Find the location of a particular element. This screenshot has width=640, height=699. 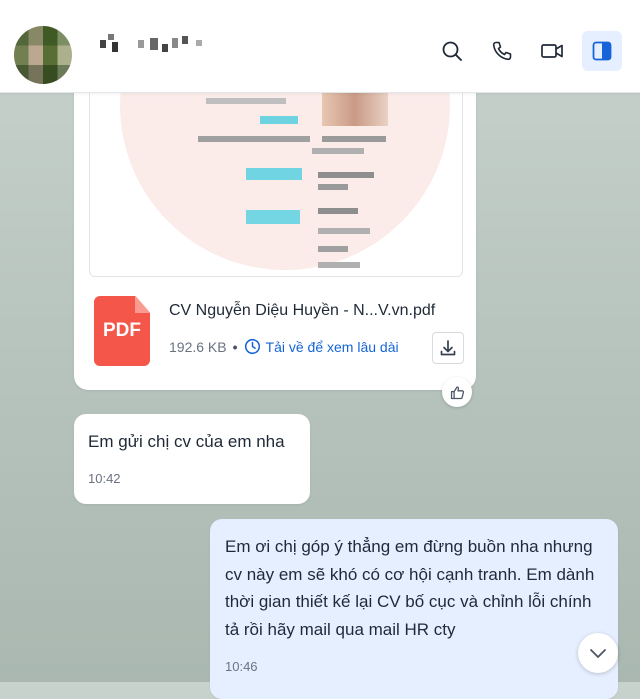

keep-download-text: Tải về để xem lâu dài is located at coordinates (332, 346).